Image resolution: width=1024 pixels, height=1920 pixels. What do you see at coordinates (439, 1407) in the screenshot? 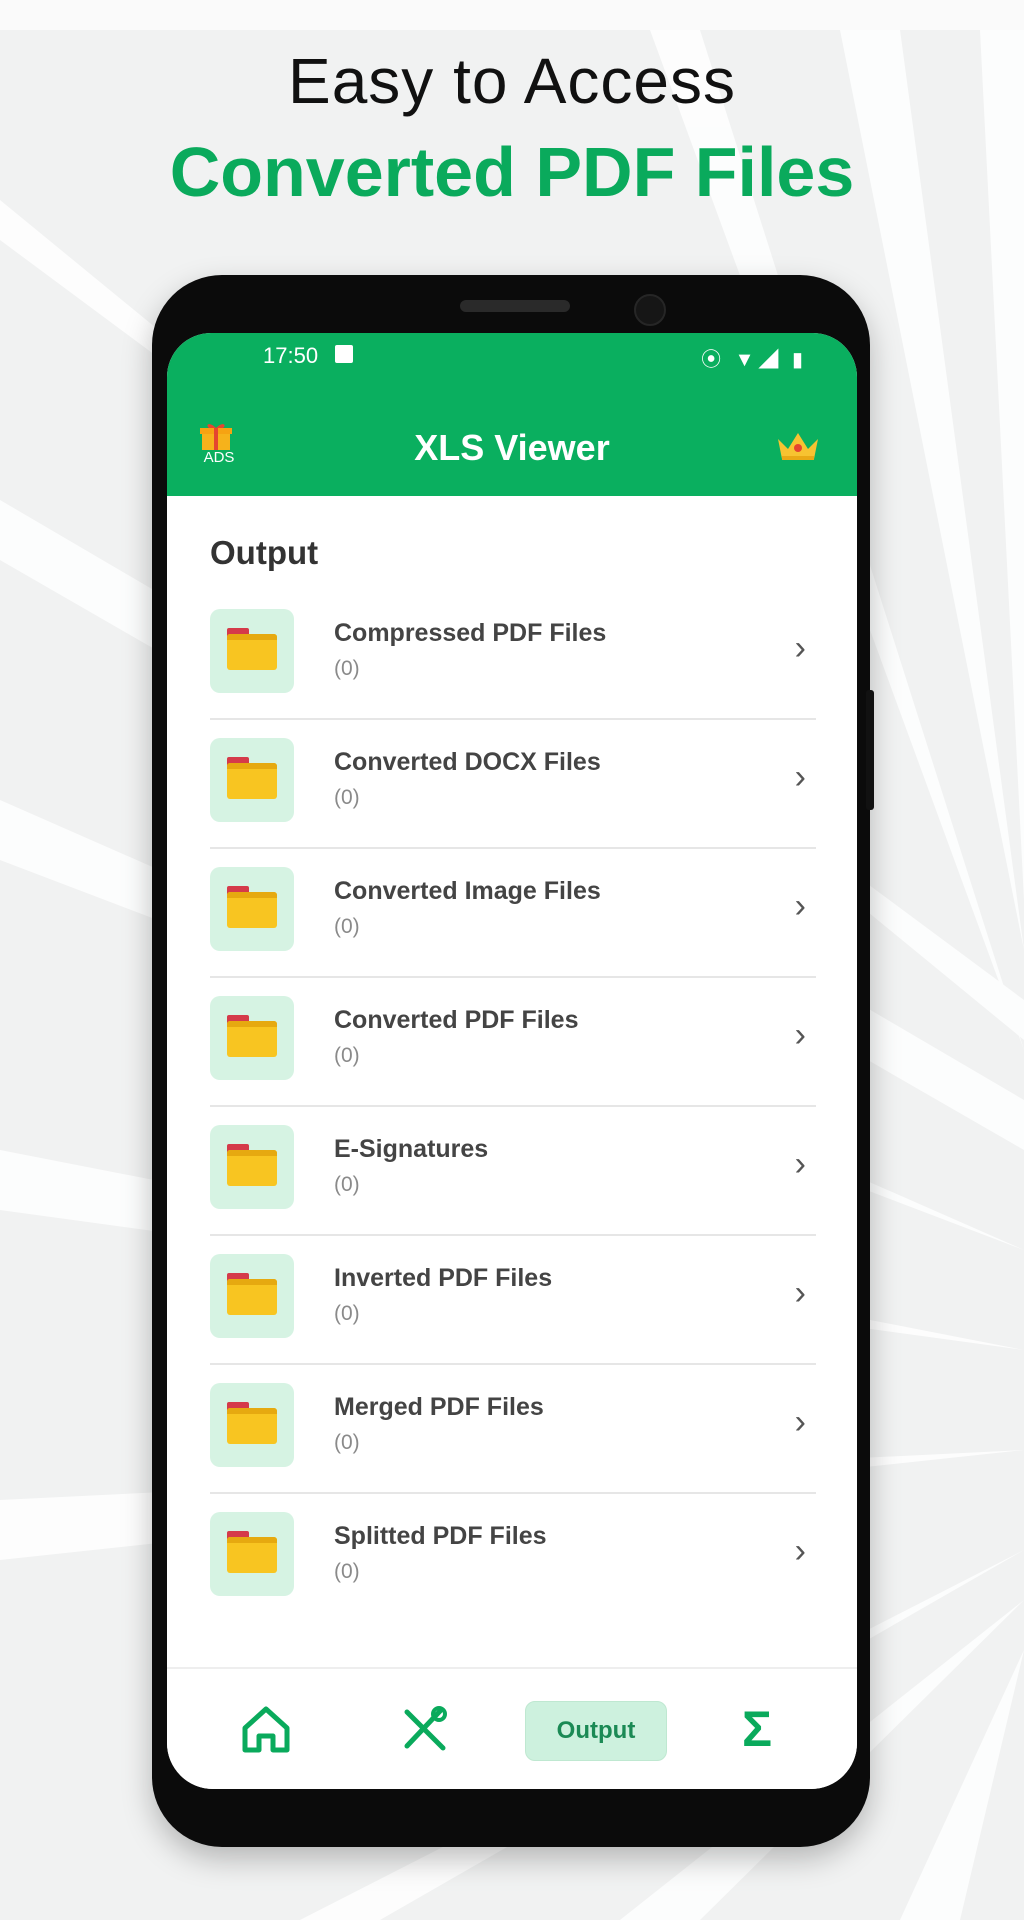
I see `list-item-title: Merged PDF Files` at bounding box center [439, 1407].